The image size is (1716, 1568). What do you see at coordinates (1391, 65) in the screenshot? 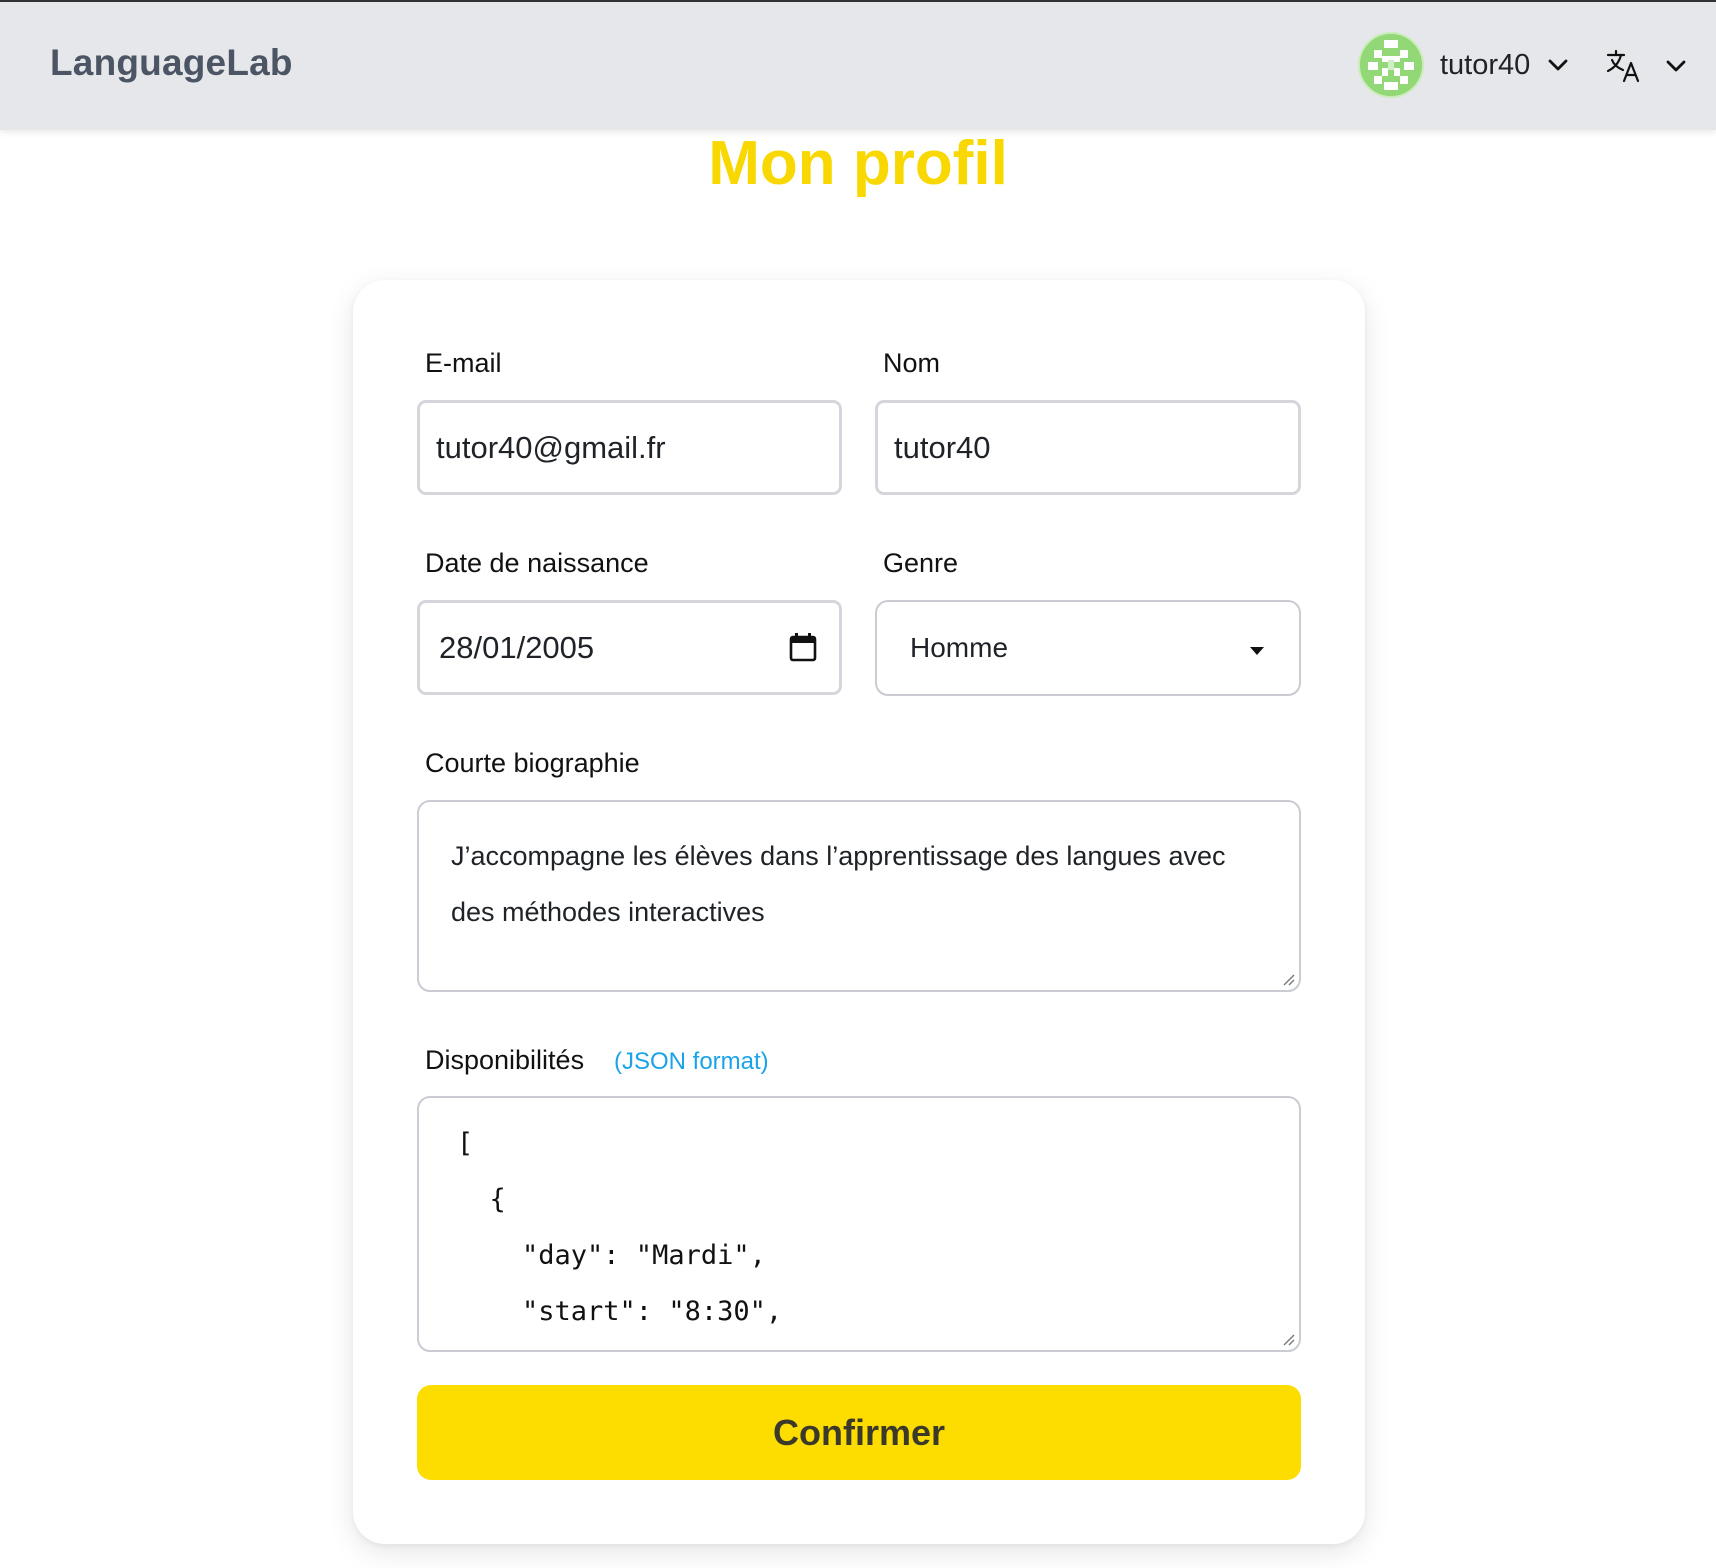
I see `avatar` at bounding box center [1391, 65].